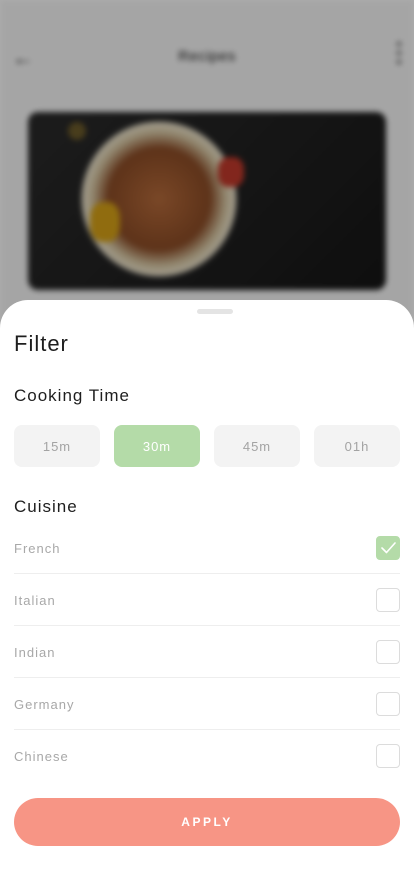 Image resolution: width=414 pixels, height=896 pixels. What do you see at coordinates (207, 446) in the screenshot?
I see `cooking-time-options: 15m 30m 45m 01h` at bounding box center [207, 446].